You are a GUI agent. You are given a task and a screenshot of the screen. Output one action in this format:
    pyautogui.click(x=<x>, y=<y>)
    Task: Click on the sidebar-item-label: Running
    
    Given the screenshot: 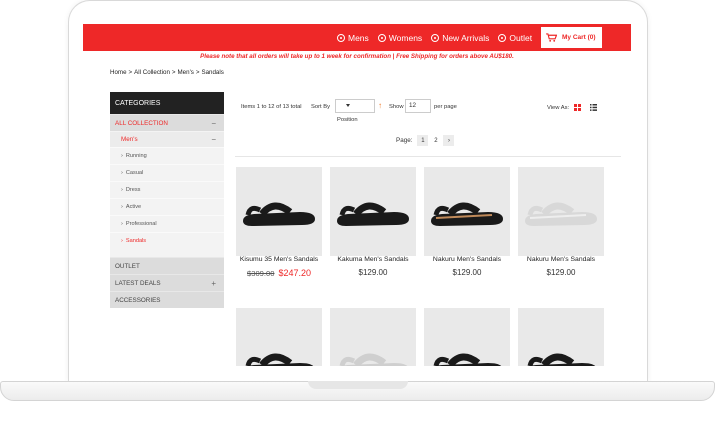 What is the action you would take?
    pyautogui.click(x=136, y=156)
    